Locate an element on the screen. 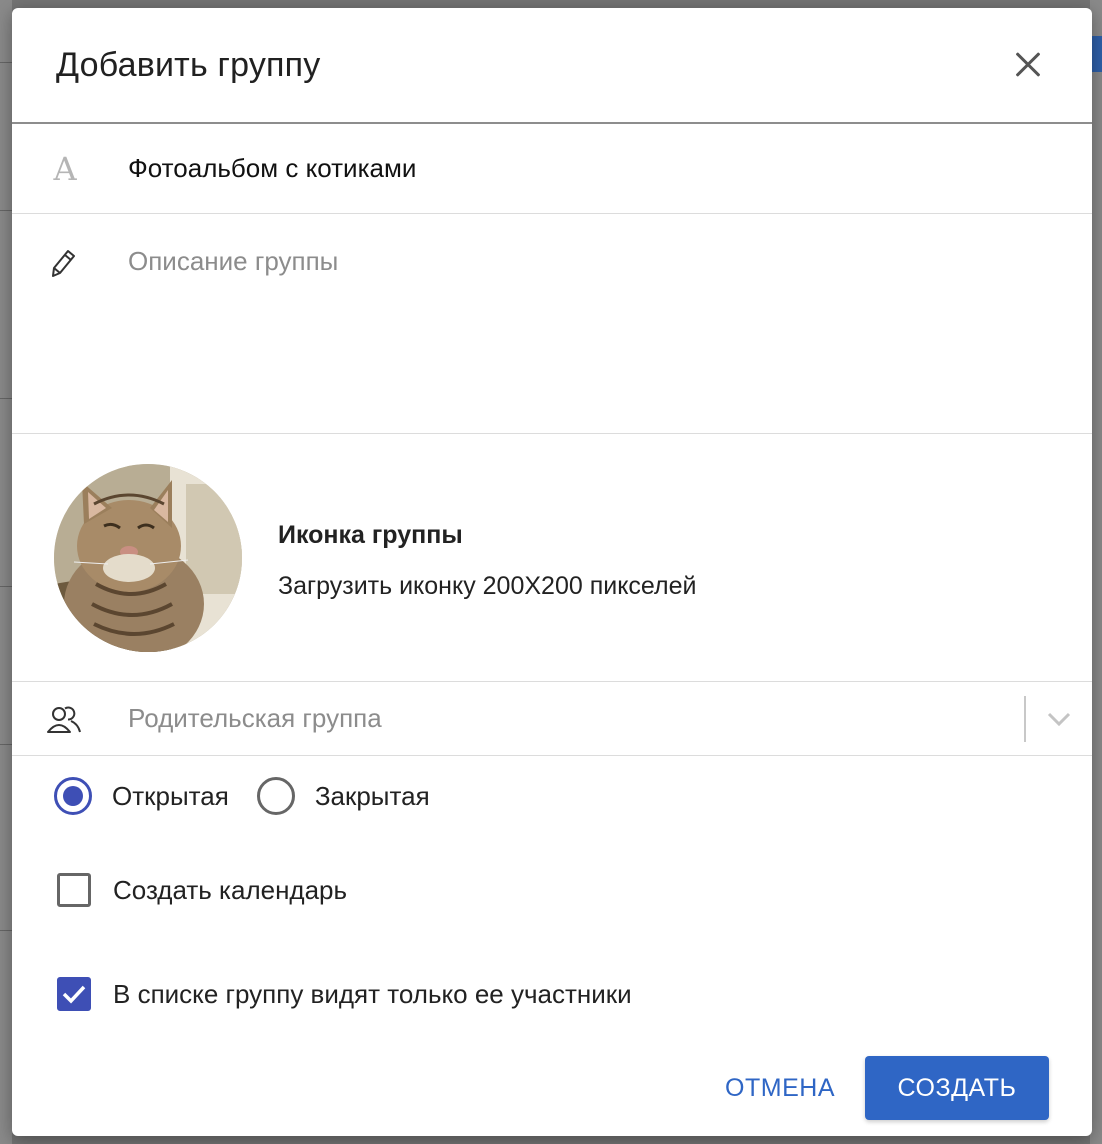 This screenshot has width=1102, height=1144. create-calendar-label: Создать календарь is located at coordinates (230, 889).